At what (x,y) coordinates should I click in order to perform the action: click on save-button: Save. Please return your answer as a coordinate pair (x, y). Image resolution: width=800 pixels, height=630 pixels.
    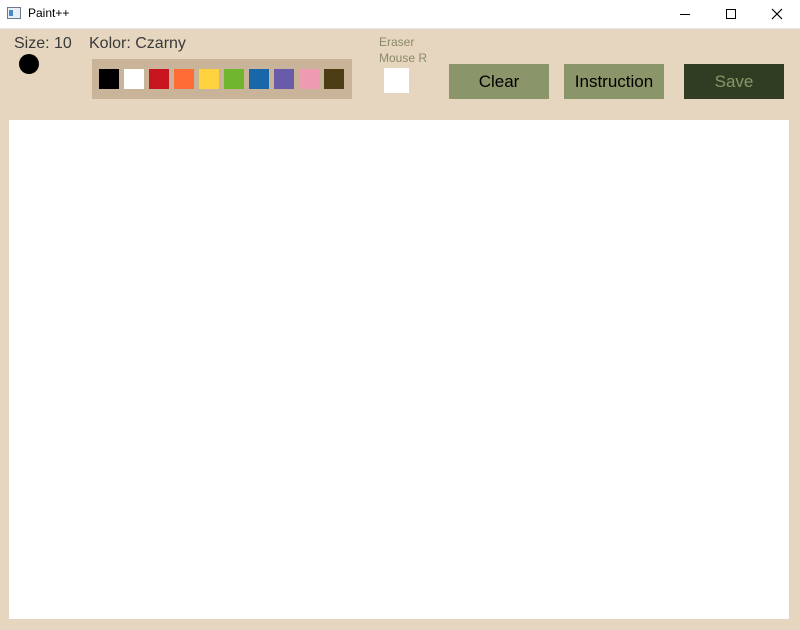
    Looking at the image, I should click on (734, 81).